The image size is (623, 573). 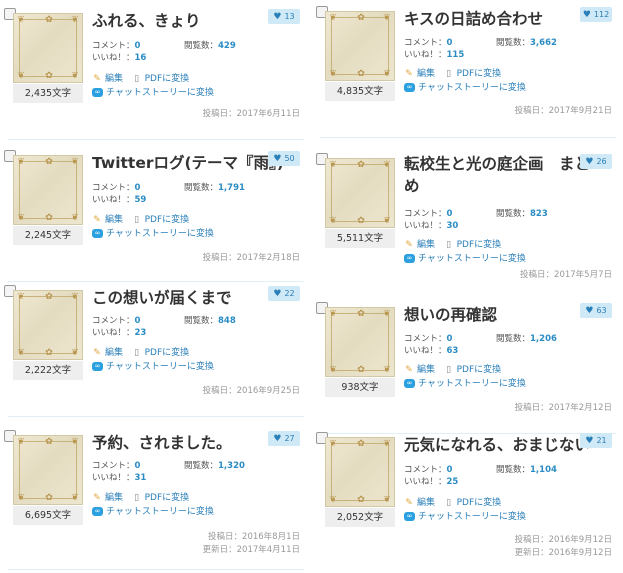 I want to click on view-count: 848, so click(x=227, y=321).